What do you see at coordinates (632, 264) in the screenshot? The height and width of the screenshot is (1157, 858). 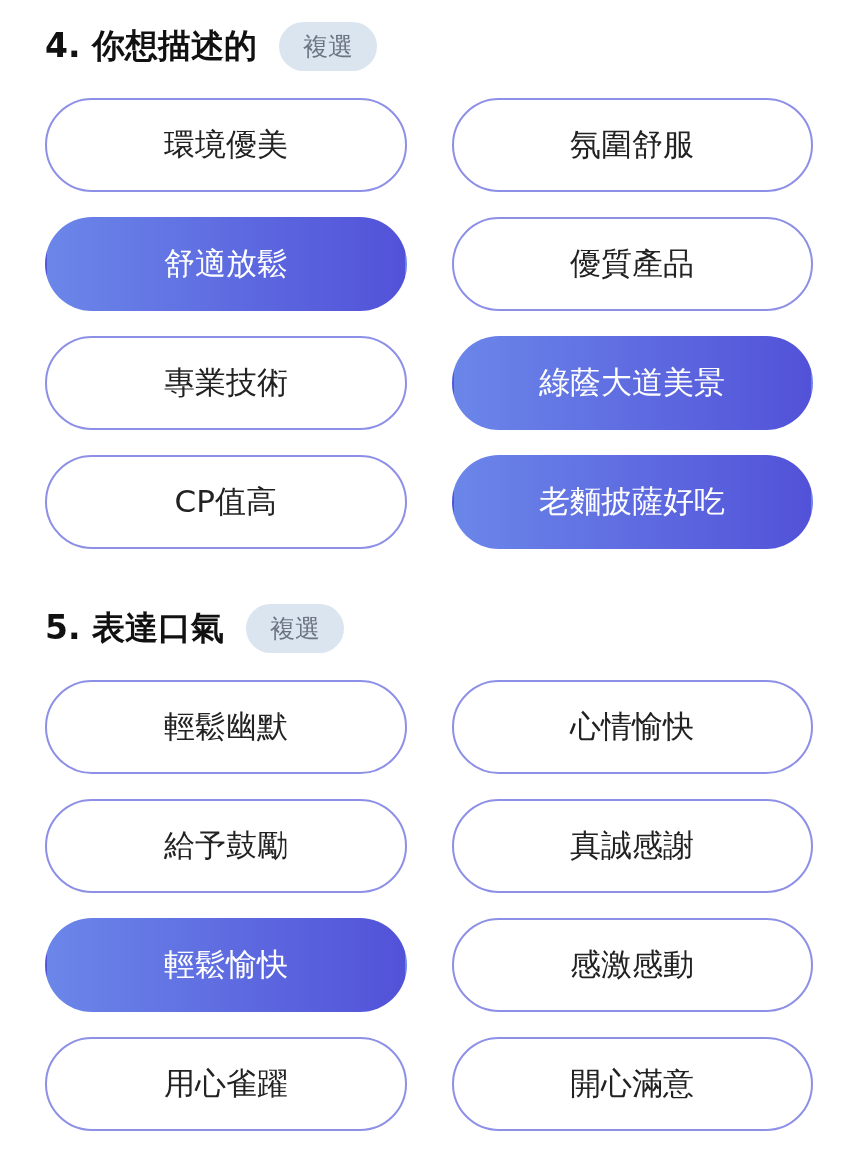 I see `option-button: 優質產品` at bounding box center [632, 264].